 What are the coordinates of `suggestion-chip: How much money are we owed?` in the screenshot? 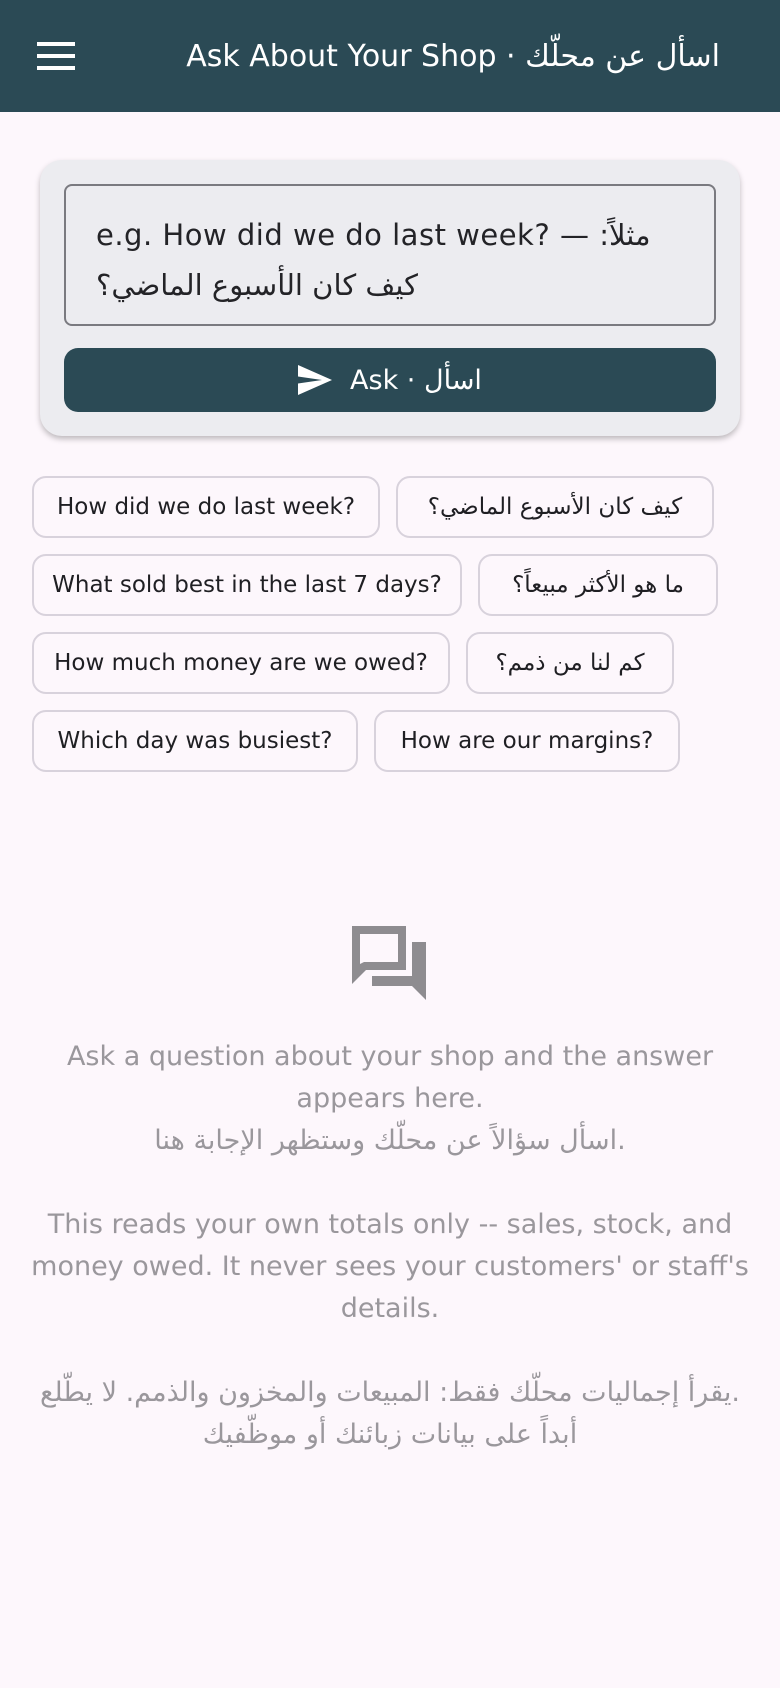 It's located at (241, 663).